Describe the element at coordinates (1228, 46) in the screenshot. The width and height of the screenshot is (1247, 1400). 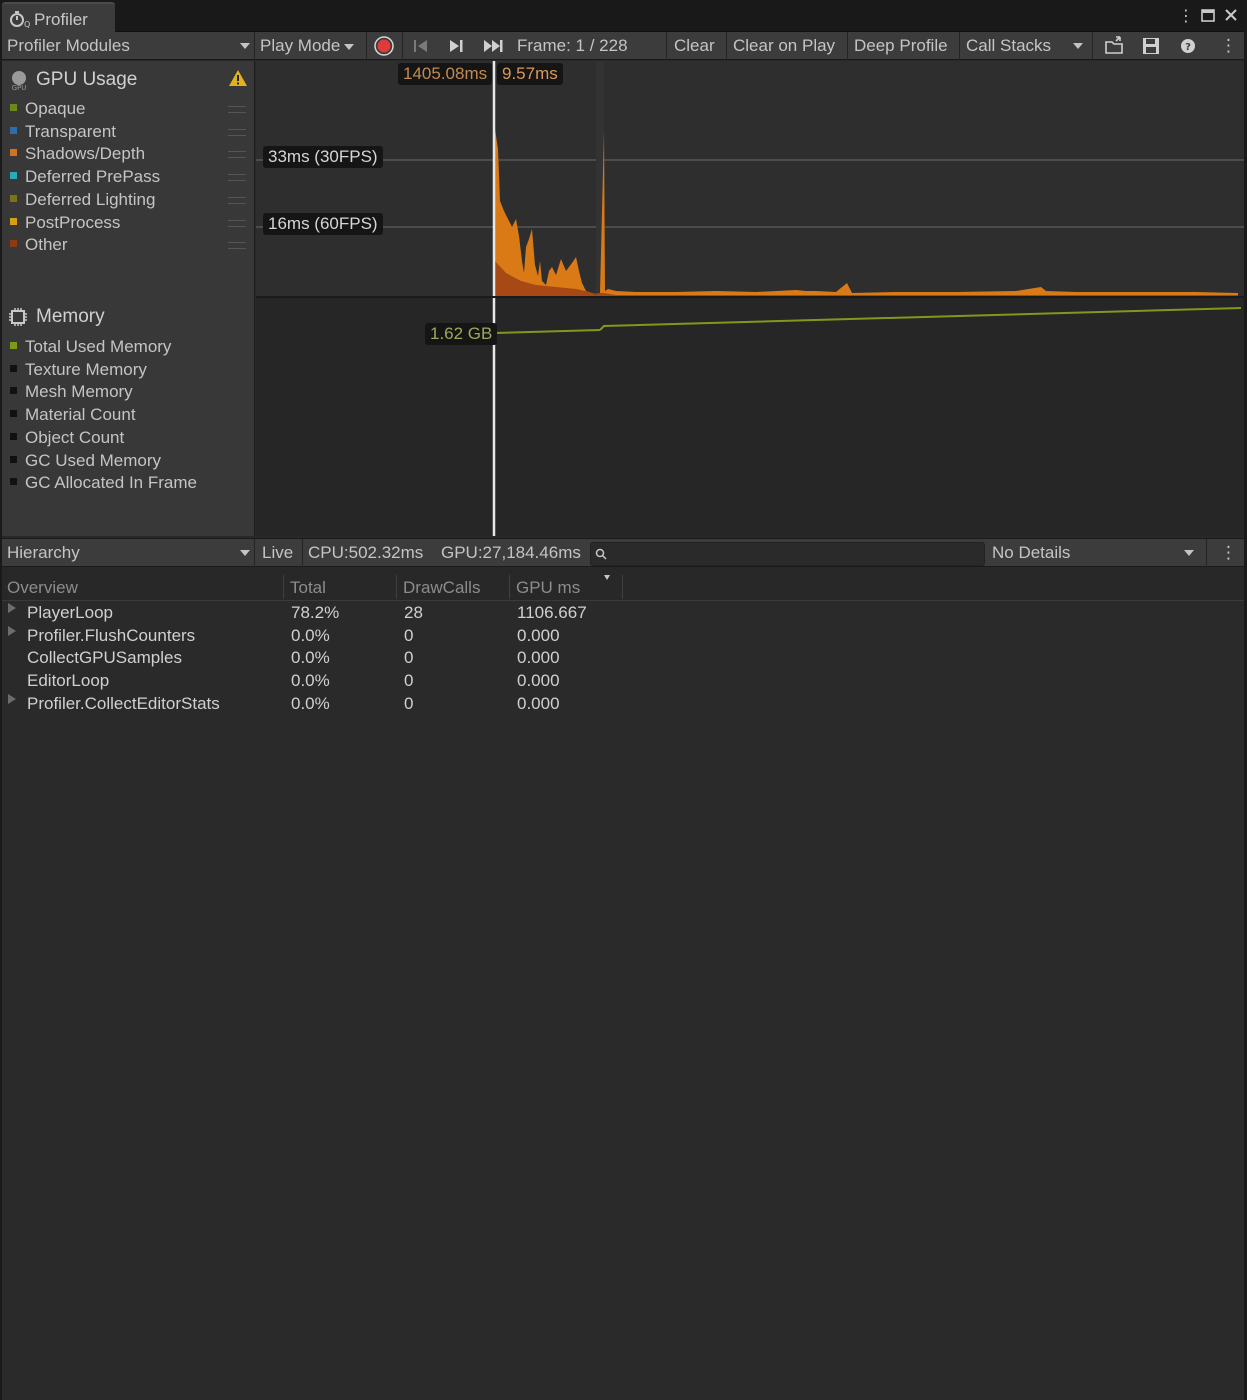
I see `toolbar-more-button: ⋮` at that location.